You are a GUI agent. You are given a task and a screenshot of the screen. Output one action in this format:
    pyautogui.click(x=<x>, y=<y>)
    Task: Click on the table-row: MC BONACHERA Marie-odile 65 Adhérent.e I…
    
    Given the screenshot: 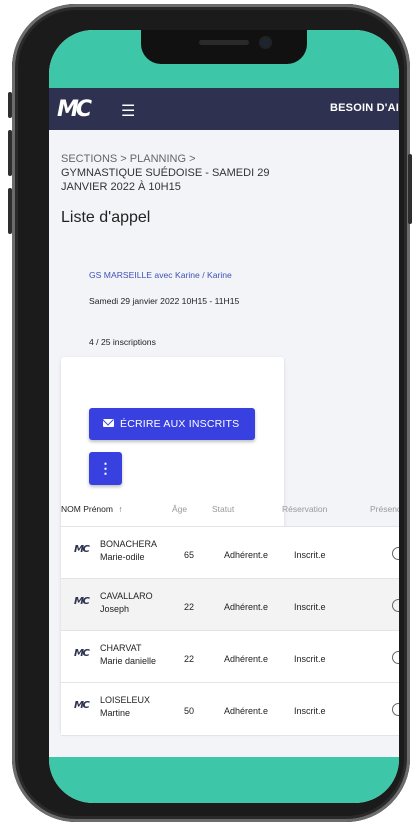 What is the action you would take?
    pyautogui.click(x=230, y=552)
    